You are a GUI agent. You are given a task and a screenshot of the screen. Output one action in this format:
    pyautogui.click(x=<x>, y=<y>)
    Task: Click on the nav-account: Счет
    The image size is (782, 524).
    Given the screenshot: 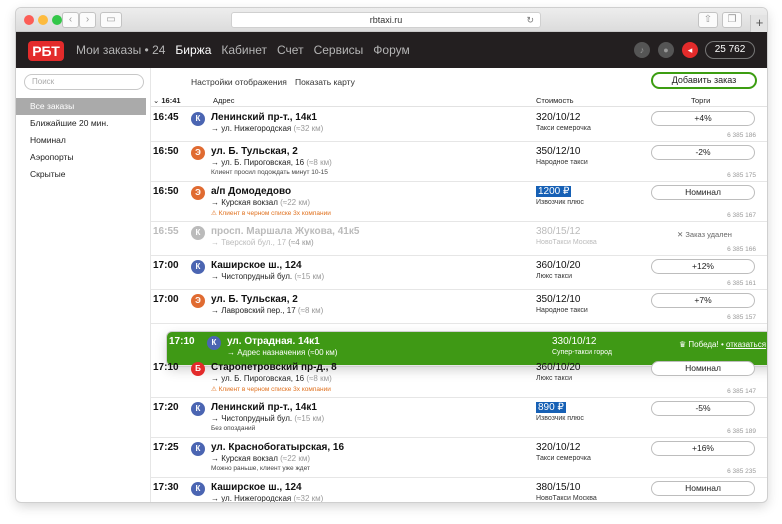 What is the action you would take?
    pyautogui.click(x=290, y=50)
    